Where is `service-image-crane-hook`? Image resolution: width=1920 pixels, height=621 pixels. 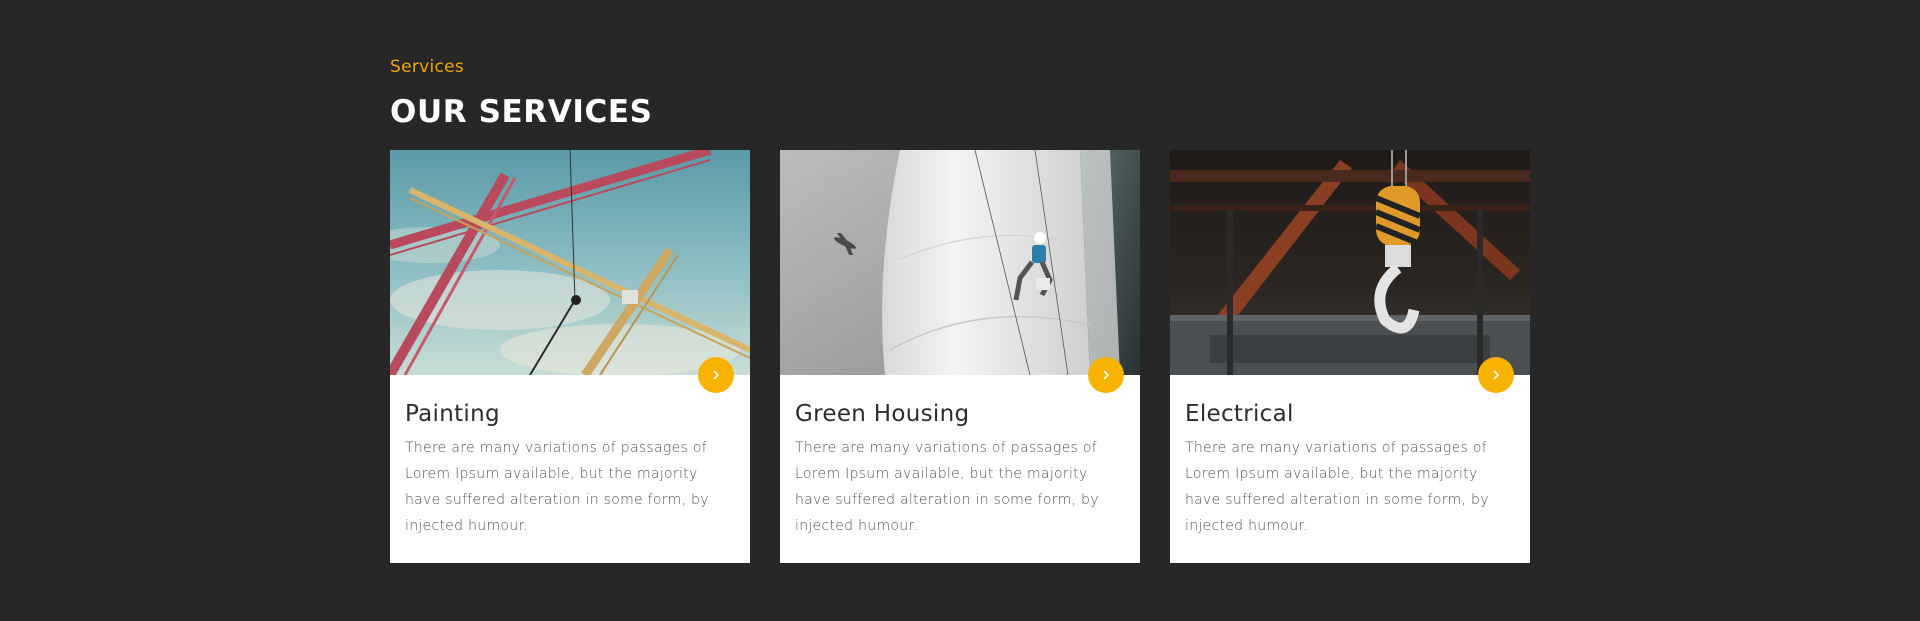
service-image-crane-hook is located at coordinates (1350, 262).